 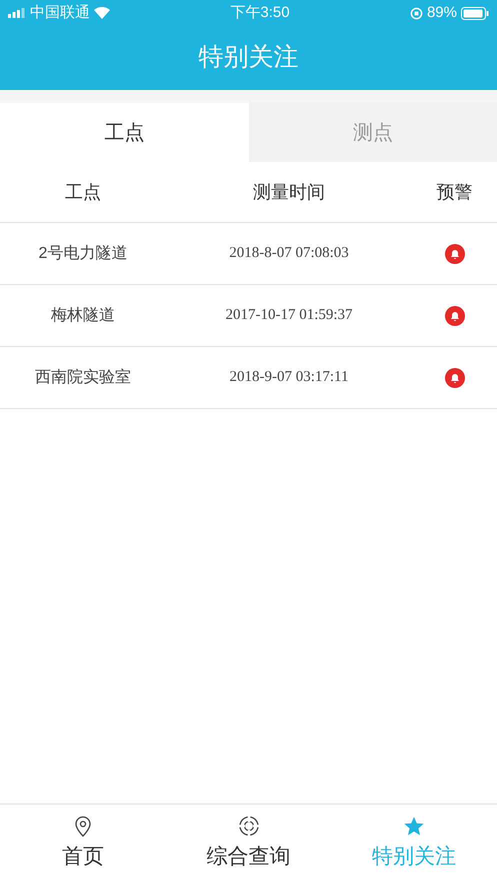 I want to click on nav-tab: 综合查询, so click(x=249, y=844).